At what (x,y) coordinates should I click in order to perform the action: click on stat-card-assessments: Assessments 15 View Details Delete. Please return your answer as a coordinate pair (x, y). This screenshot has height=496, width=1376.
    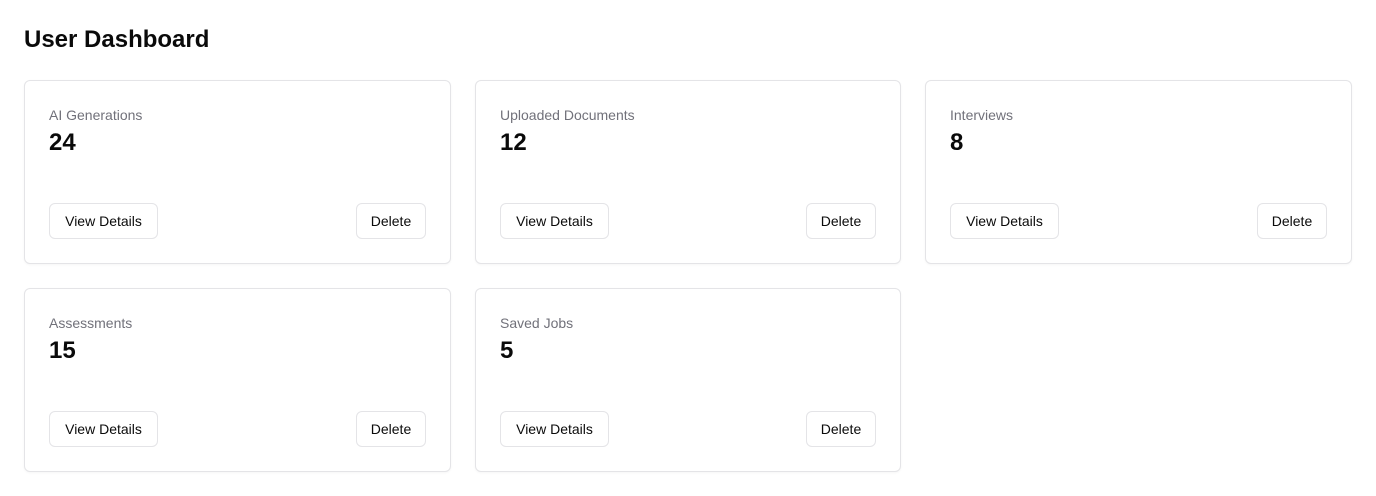
    Looking at the image, I should click on (237, 380).